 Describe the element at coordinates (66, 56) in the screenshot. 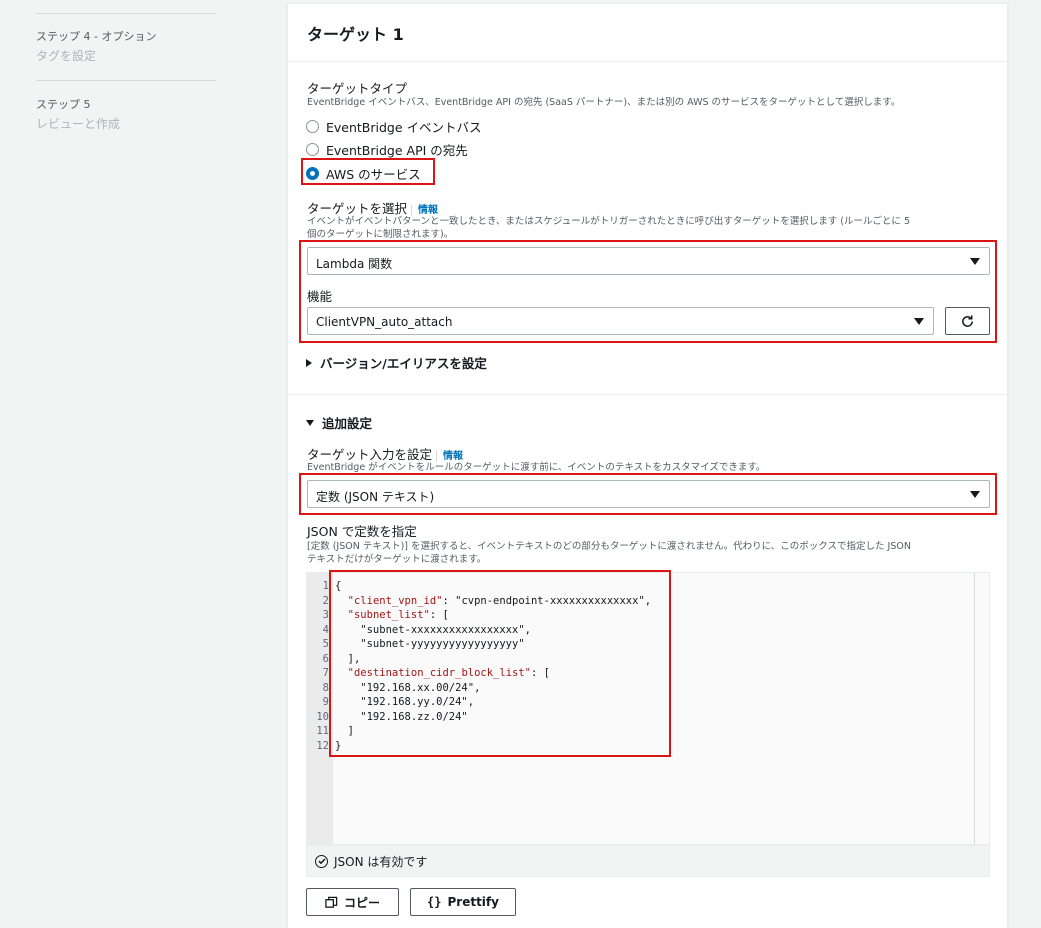

I see `nav-step4-title: タグを設定` at that location.